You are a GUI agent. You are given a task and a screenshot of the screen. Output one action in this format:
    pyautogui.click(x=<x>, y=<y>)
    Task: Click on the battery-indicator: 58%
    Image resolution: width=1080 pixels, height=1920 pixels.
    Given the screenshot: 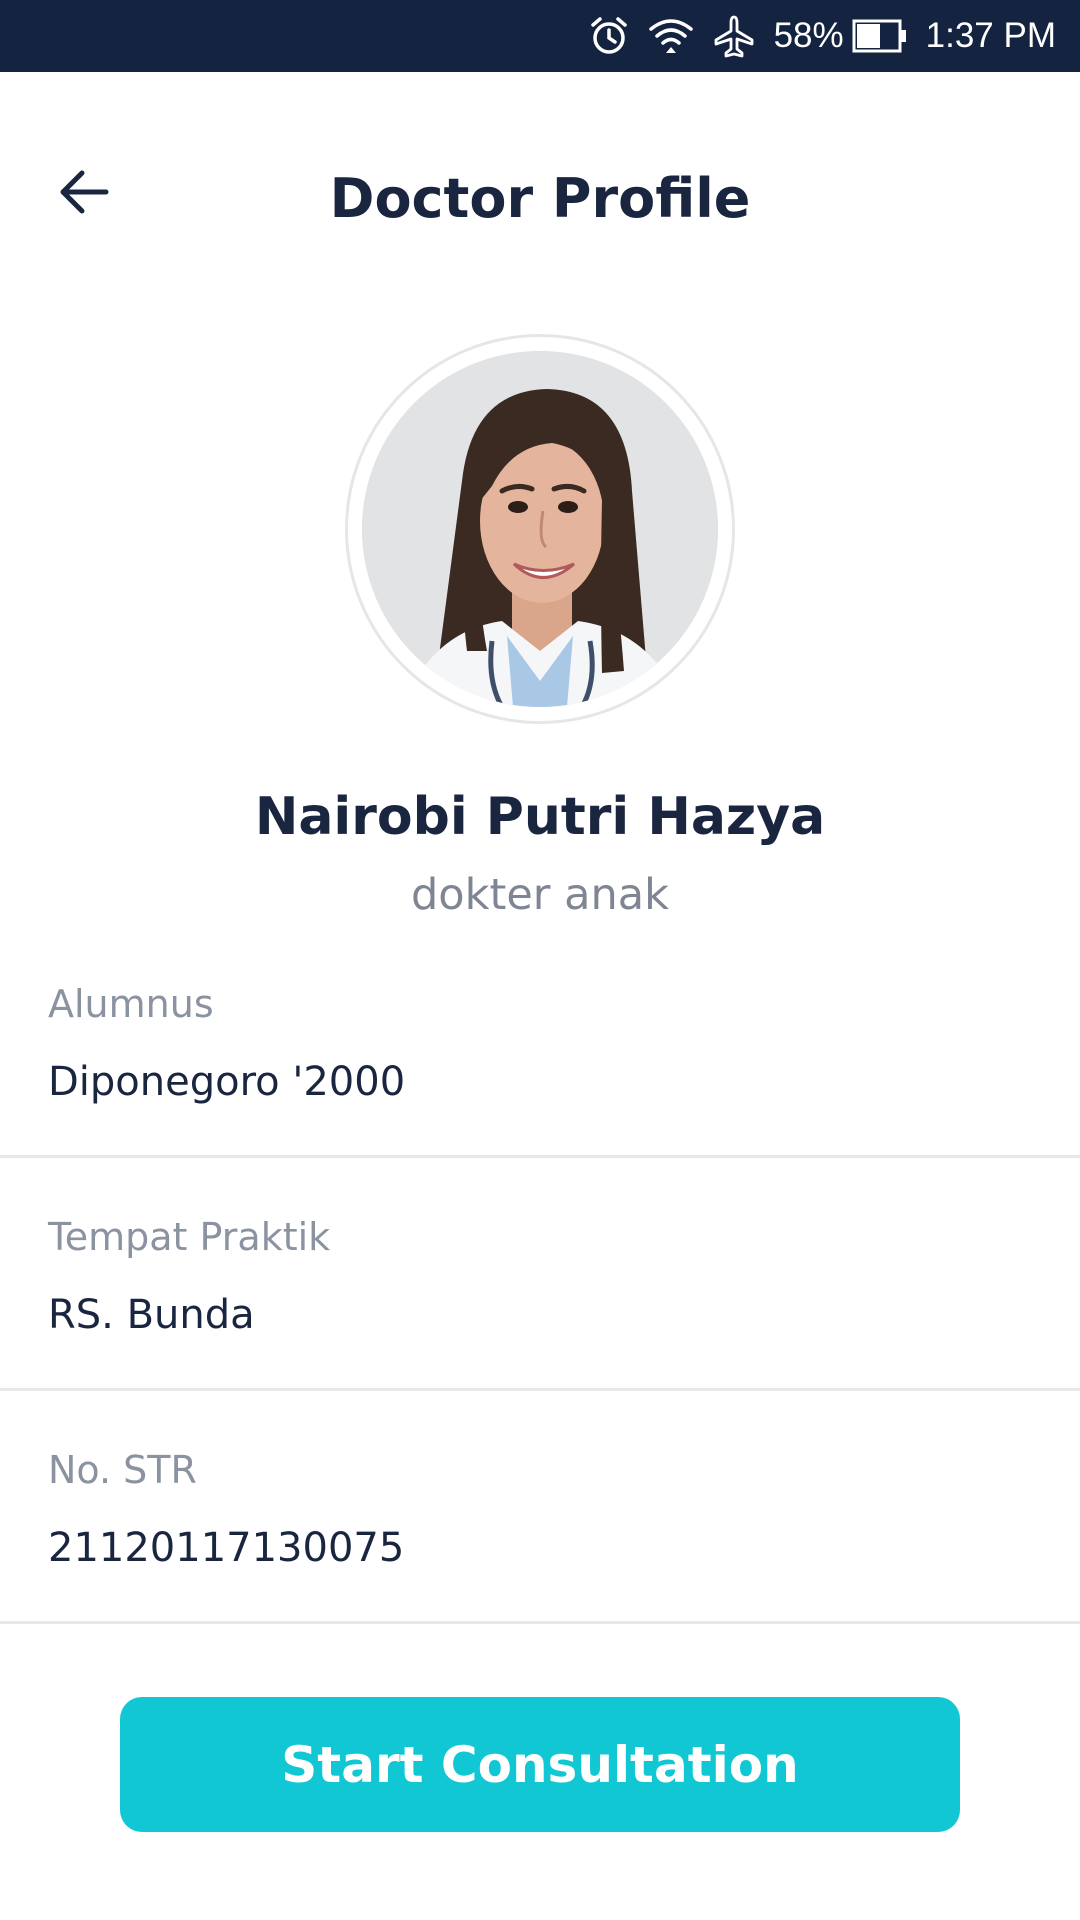 What is the action you would take?
    pyautogui.click(x=841, y=36)
    